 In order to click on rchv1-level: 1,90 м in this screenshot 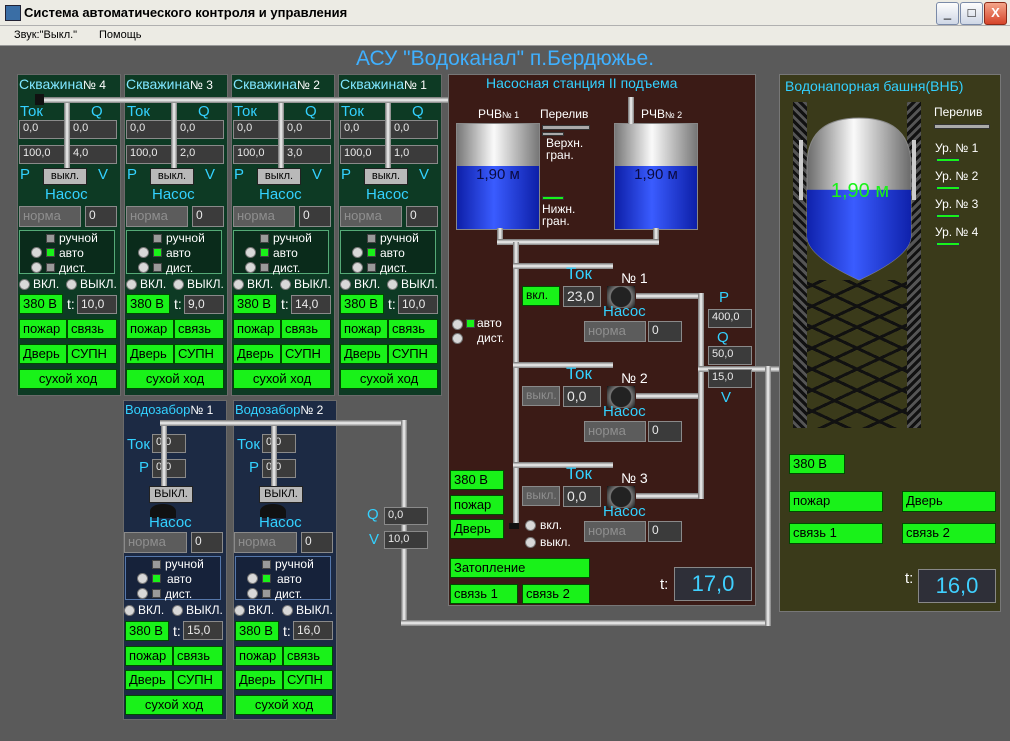, I will do `click(498, 174)`.